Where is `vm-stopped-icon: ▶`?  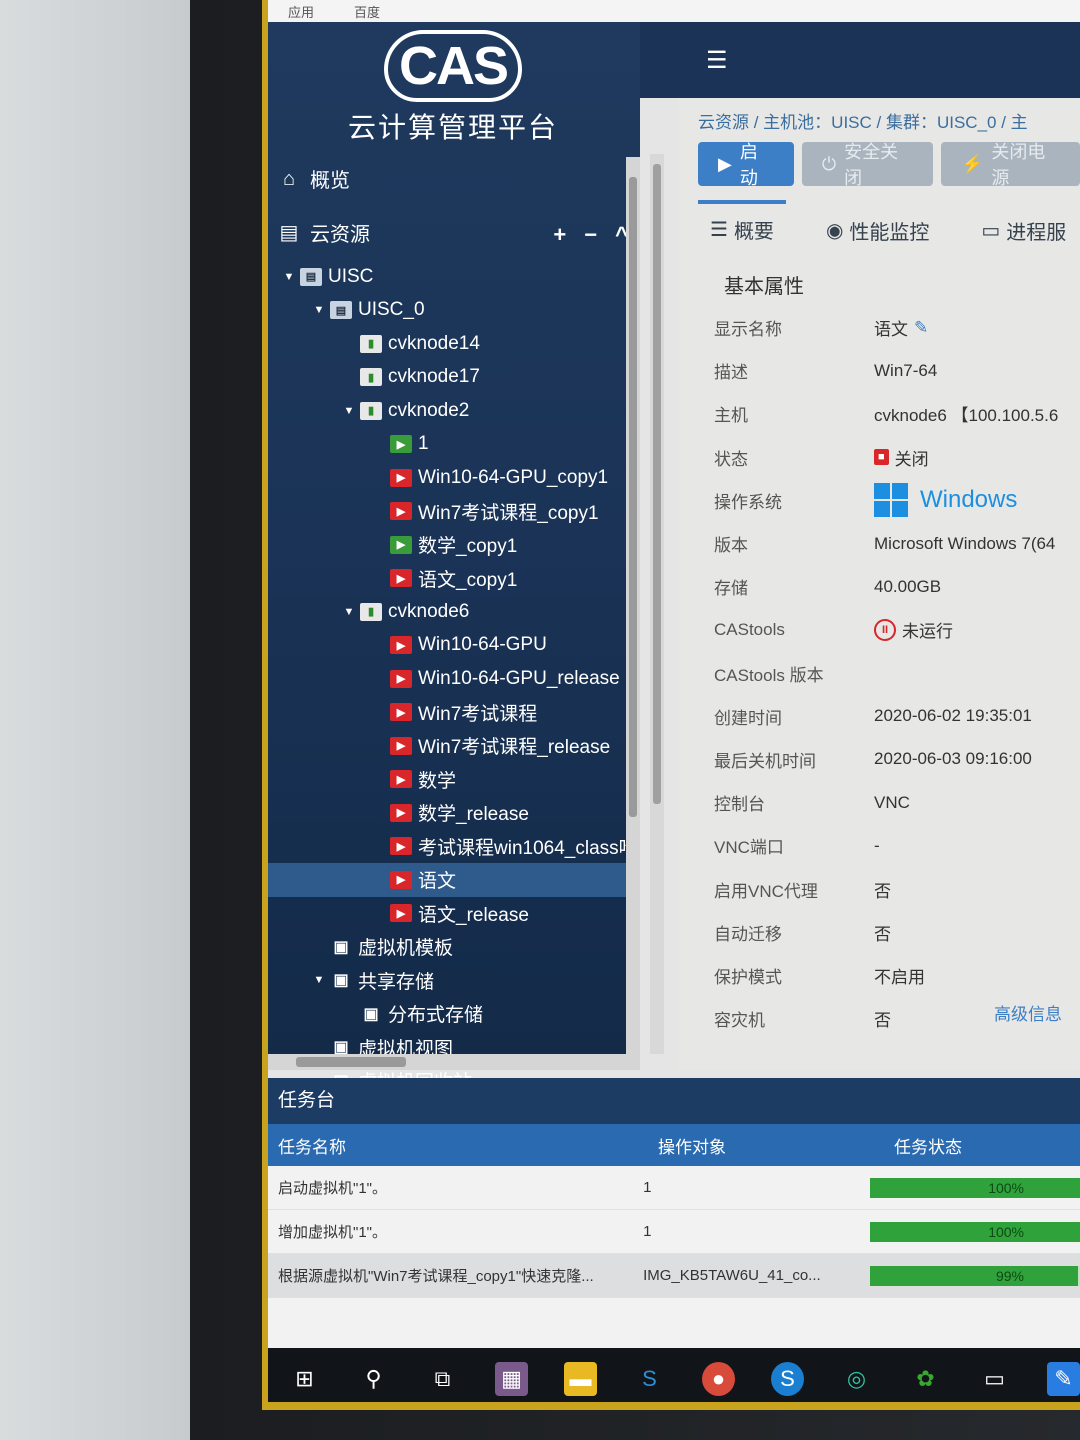
vm-stopped-icon: ▶ is located at coordinates (401, 678).